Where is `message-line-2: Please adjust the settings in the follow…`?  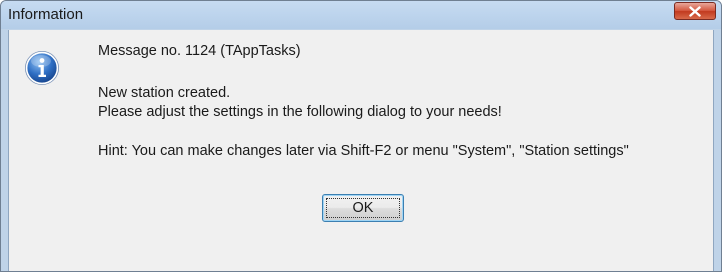
message-line-2: Please adjust the settings in the follow… is located at coordinates (300, 112).